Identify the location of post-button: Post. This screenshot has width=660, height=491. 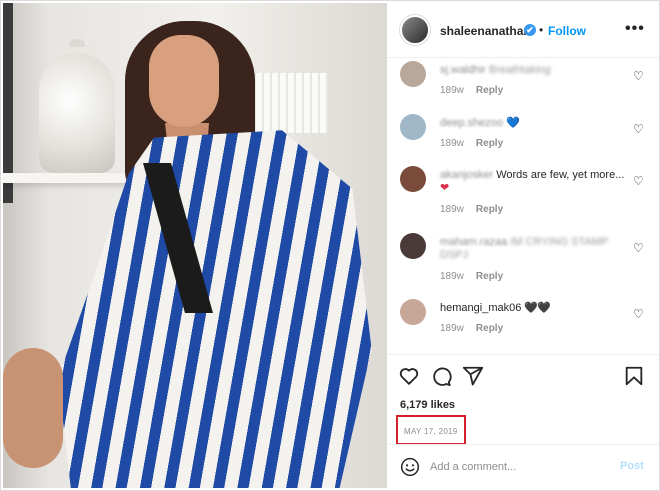
(632, 466).